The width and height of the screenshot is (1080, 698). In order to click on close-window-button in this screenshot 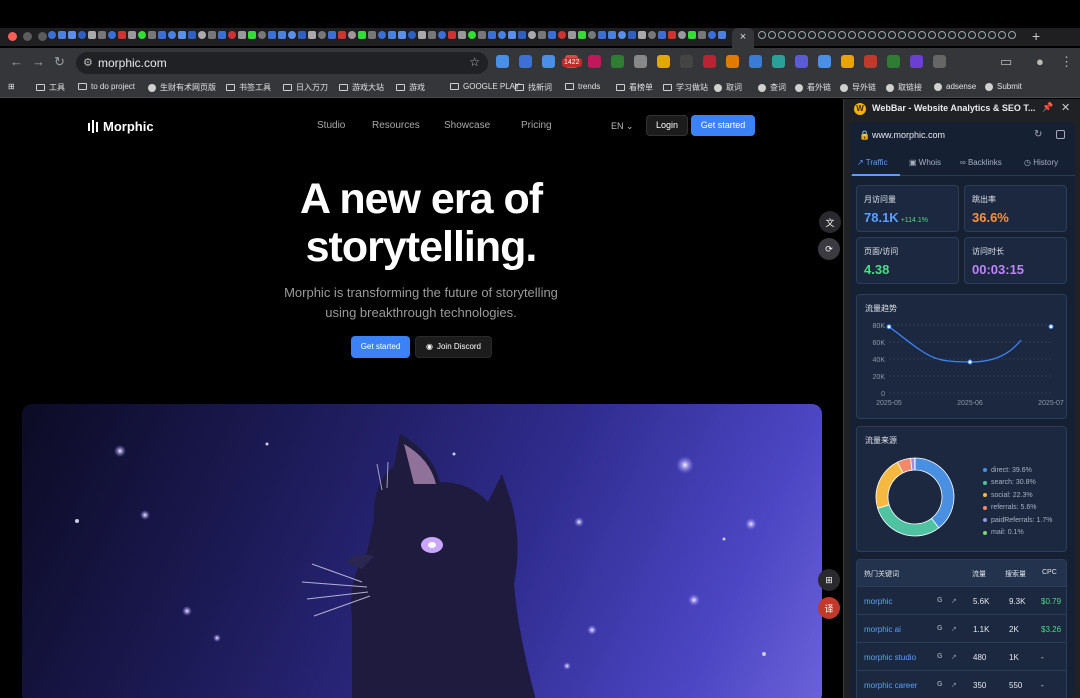, I will do `click(12, 36)`.